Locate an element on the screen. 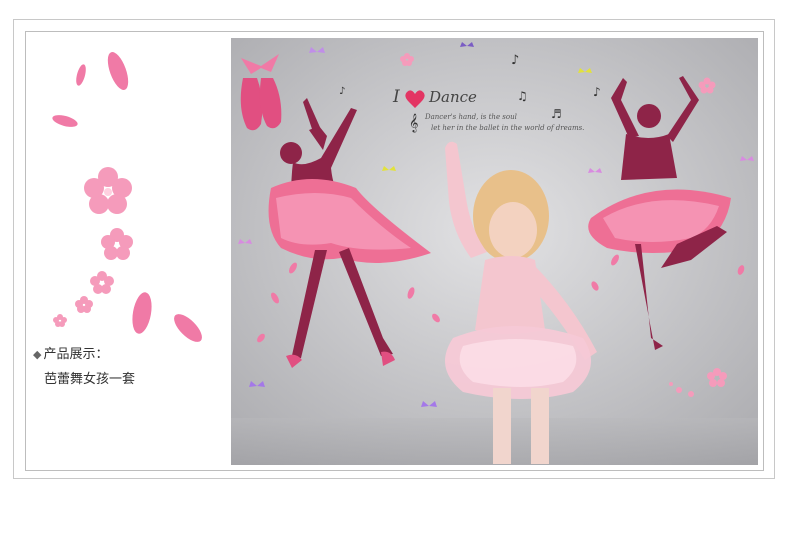 The image size is (790, 549). product-display-label: ◆ 产品展示： is located at coordinates (70, 352).